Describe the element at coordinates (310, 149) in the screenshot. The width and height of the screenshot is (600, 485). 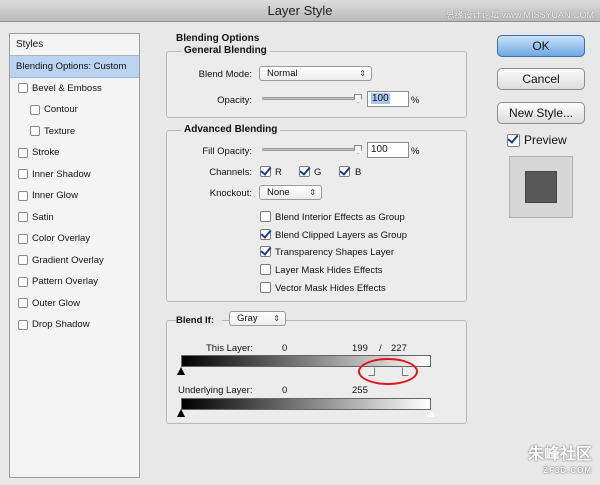
I see `fill-opacity-slider-track` at that location.